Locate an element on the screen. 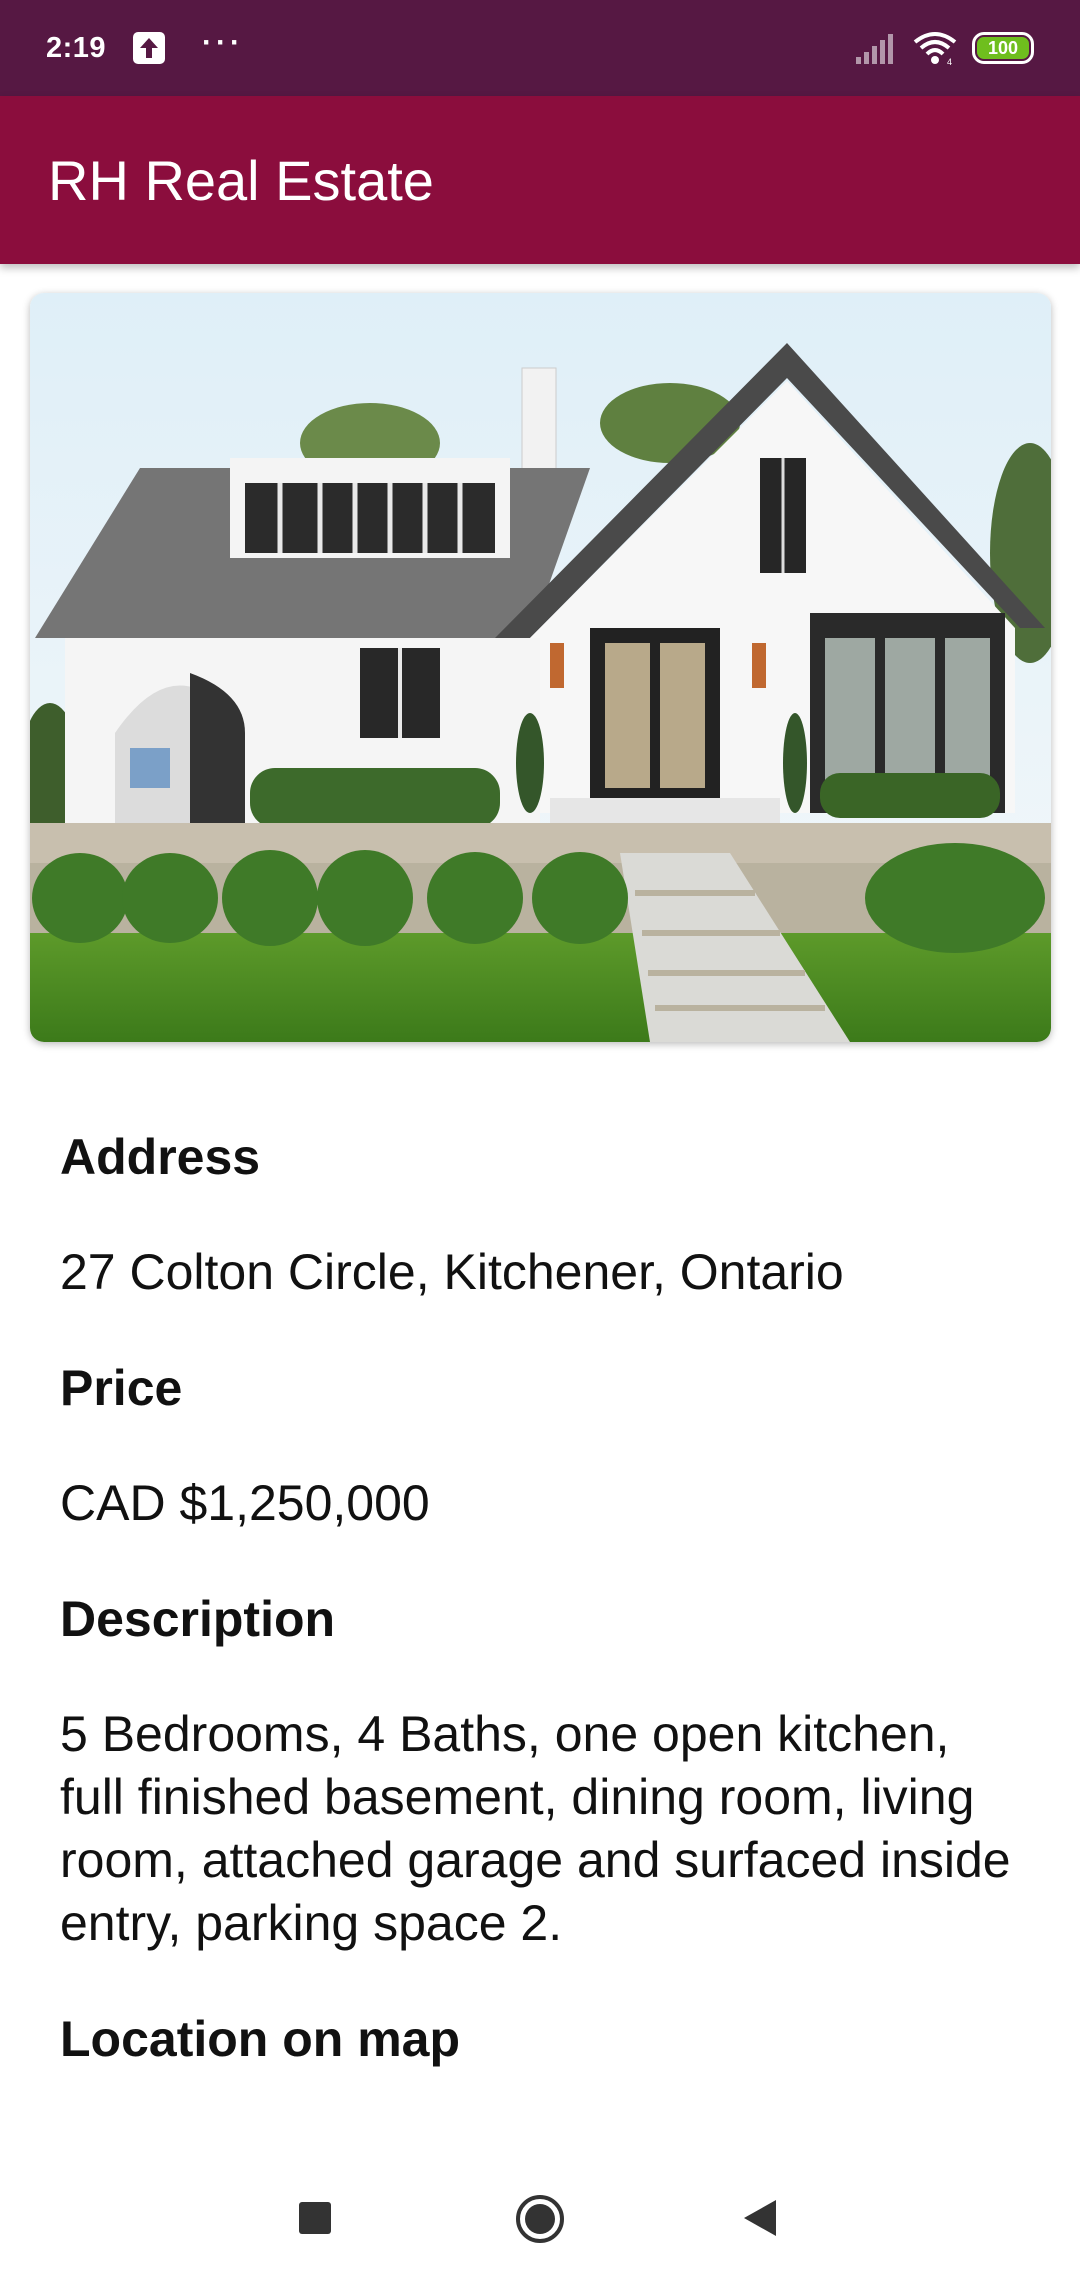 The image size is (1080, 2280). map-label: Location on map is located at coordinates (260, 2039).